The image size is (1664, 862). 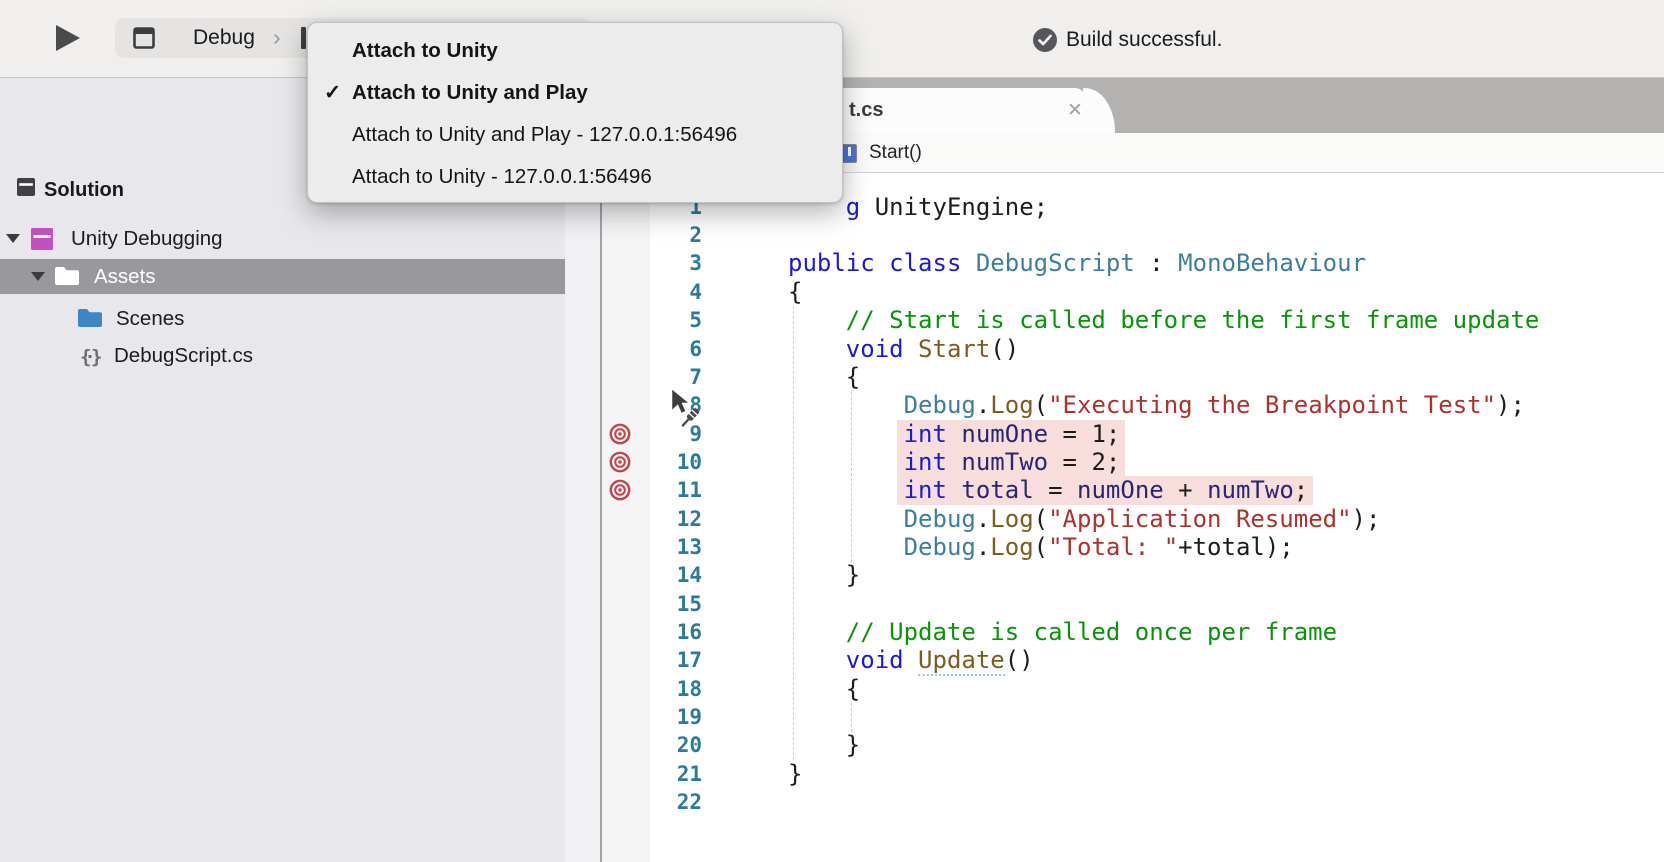 I want to click on tree-item-assets: Assets, so click(x=282, y=276).